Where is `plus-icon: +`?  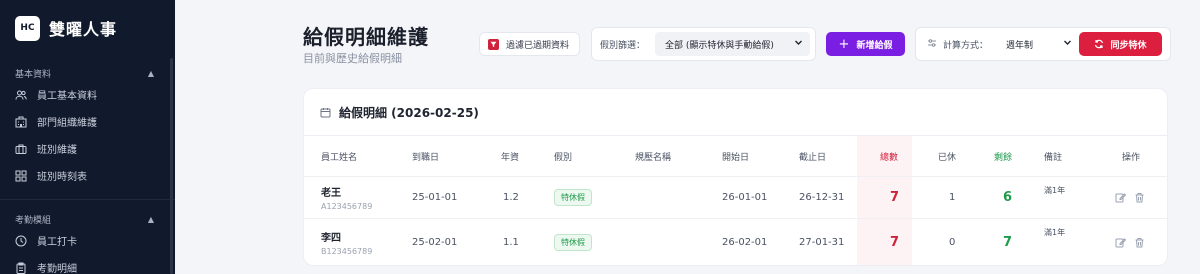 plus-icon: + is located at coordinates (844, 44).